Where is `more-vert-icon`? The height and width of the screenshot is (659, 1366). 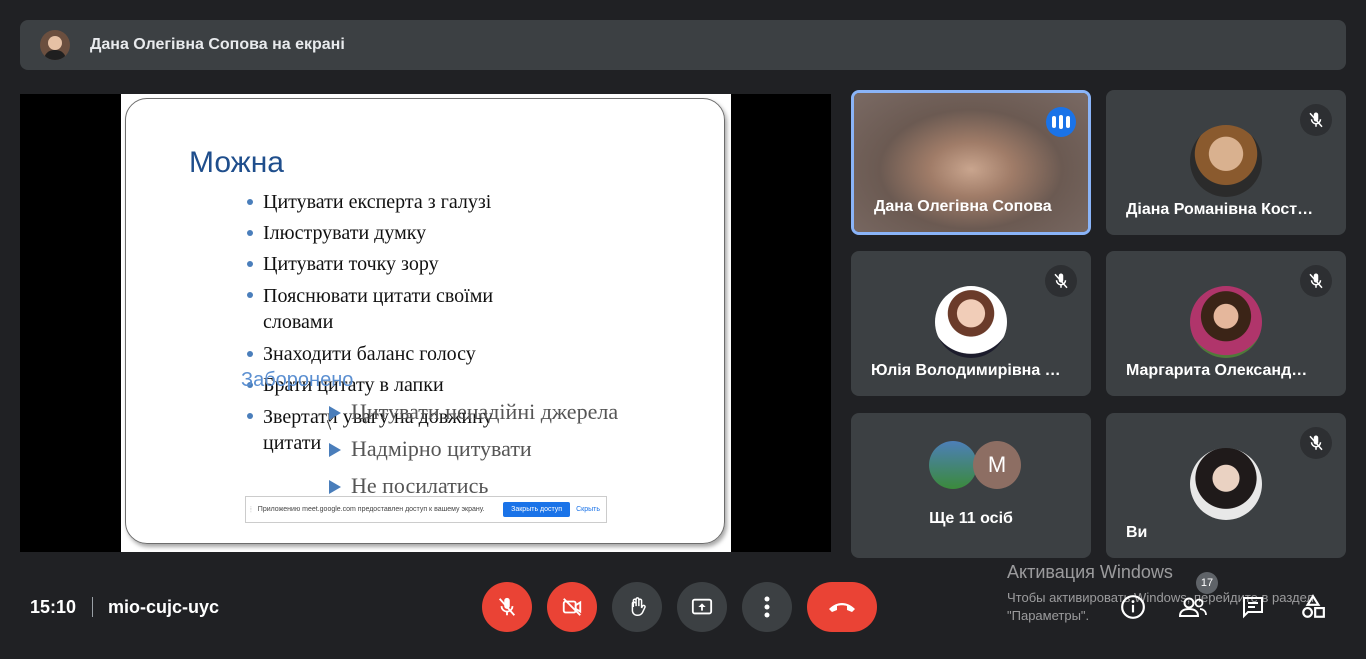
more-vert-icon is located at coordinates (767, 607).